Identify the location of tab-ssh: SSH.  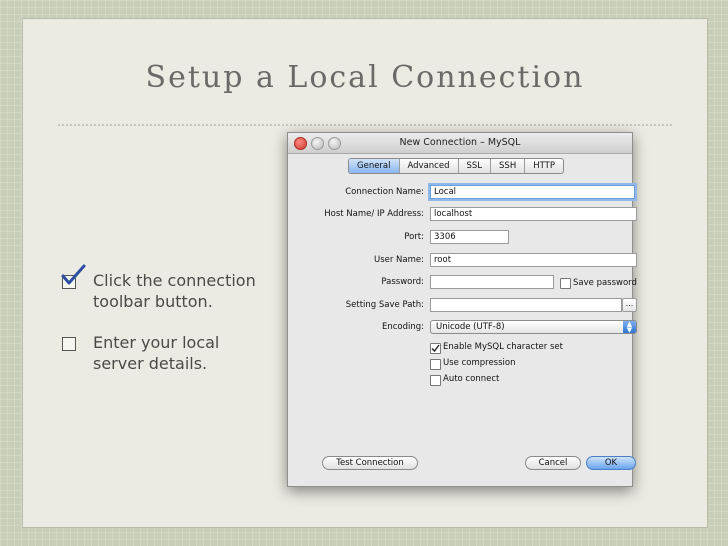
(507, 166).